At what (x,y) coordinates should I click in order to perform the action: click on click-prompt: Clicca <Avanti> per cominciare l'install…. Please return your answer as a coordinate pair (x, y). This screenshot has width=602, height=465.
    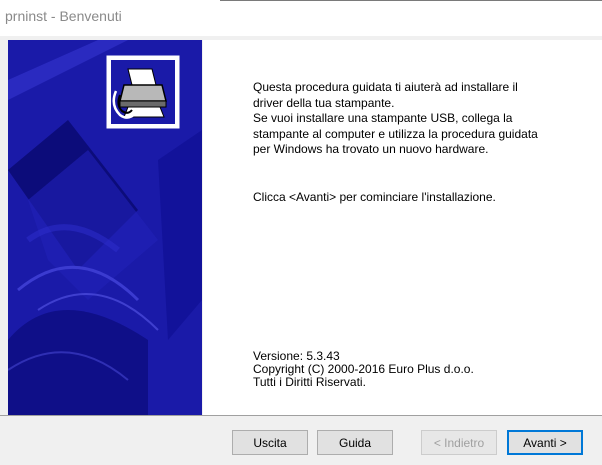
    Looking at the image, I should click on (374, 197).